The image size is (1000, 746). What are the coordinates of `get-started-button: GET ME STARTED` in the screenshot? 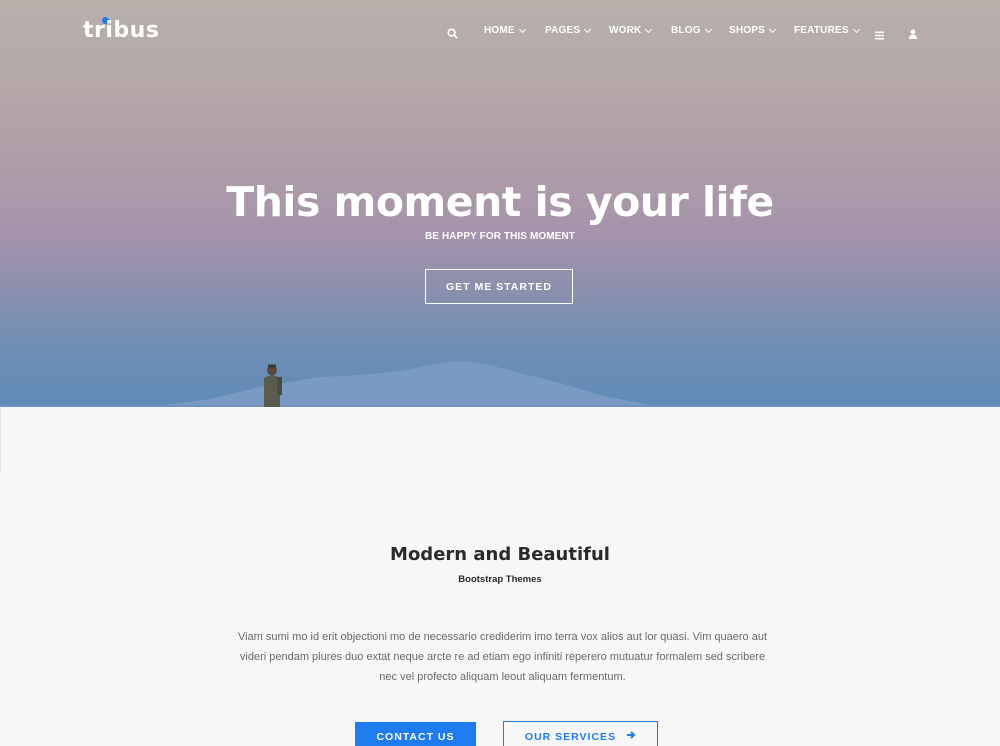 It's located at (499, 286).